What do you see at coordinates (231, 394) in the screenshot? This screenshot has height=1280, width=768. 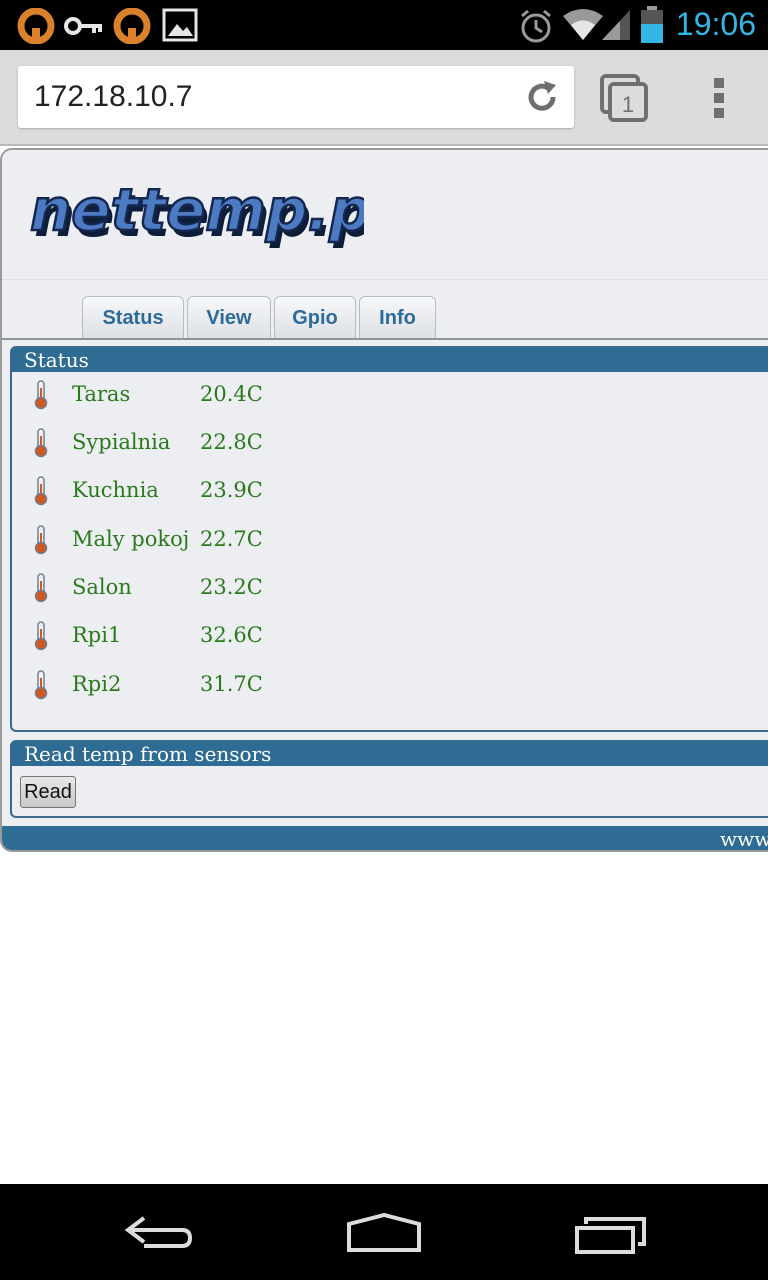 I see `sensor-value: 20.4C` at bounding box center [231, 394].